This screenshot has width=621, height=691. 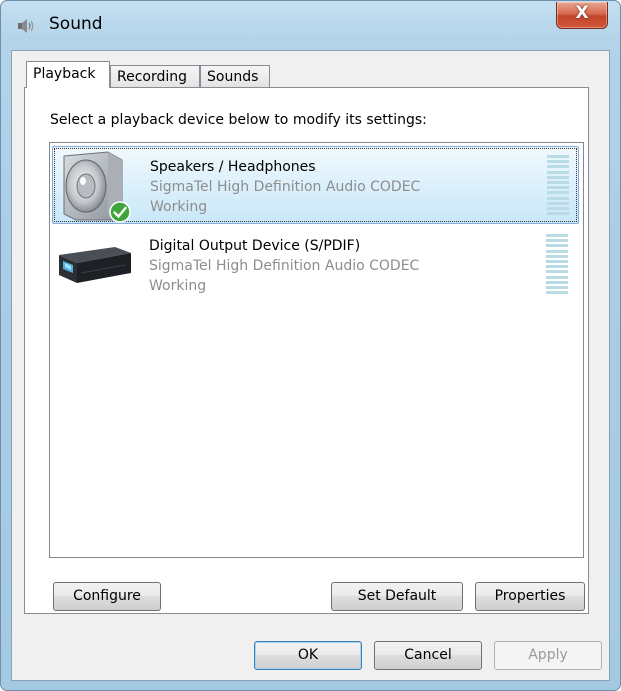 What do you see at coordinates (582, 13) in the screenshot?
I see `close-icon: X` at bounding box center [582, 13].